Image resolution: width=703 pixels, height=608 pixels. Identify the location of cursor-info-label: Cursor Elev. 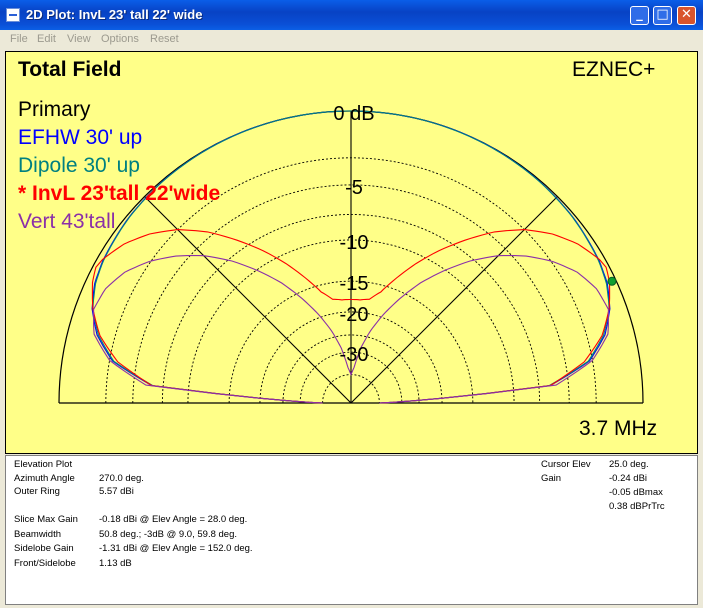
(566, 464).